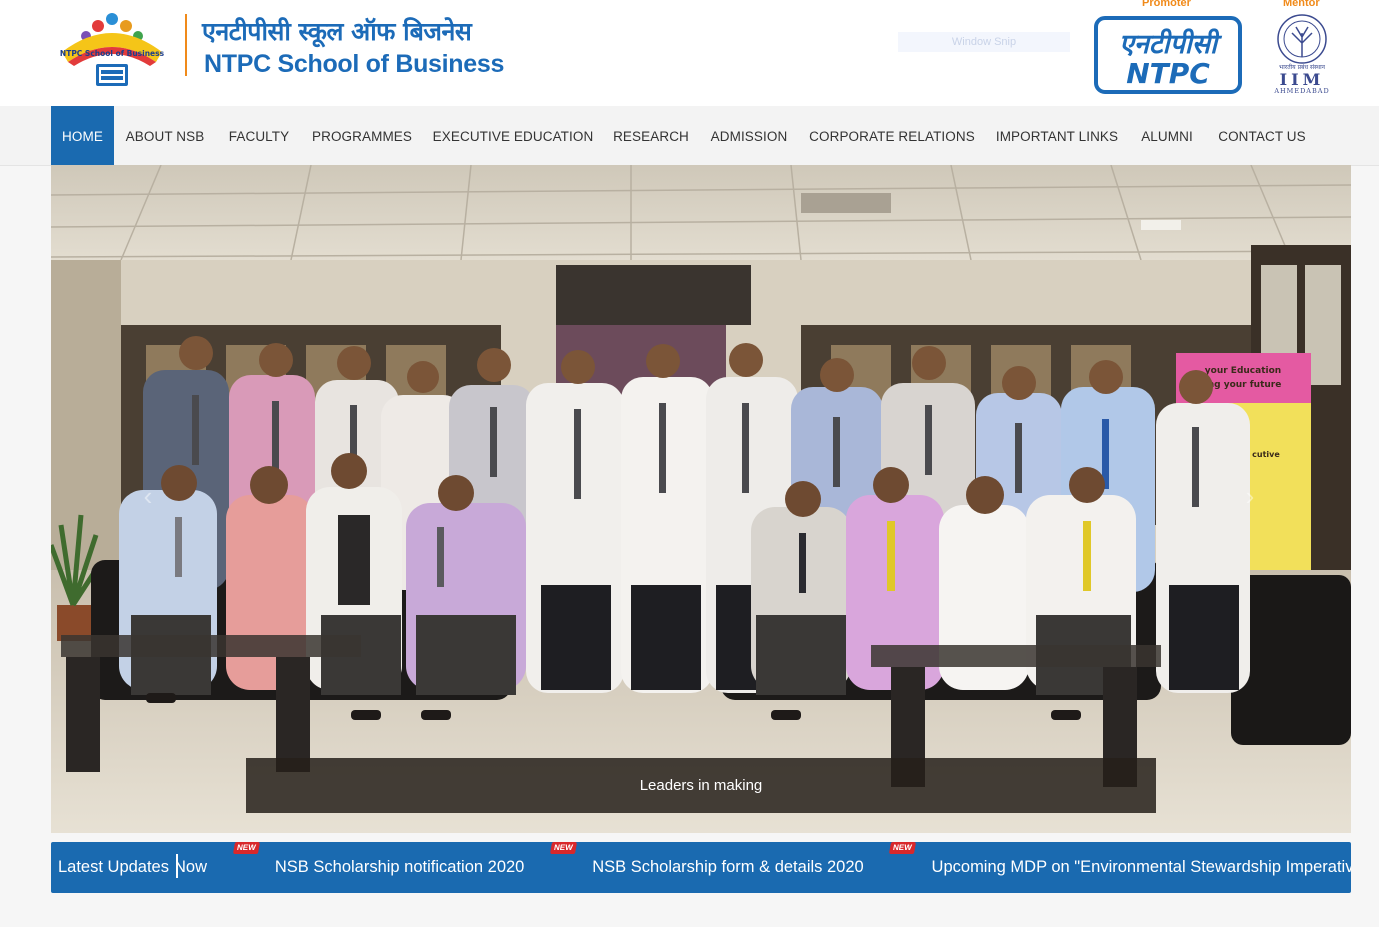 The width and height of the screenshot is (1379, 927). Describe the element at coordinates (1167, 135) in the screenshot. I see `nav-alumni: ALUMNI` at that location.